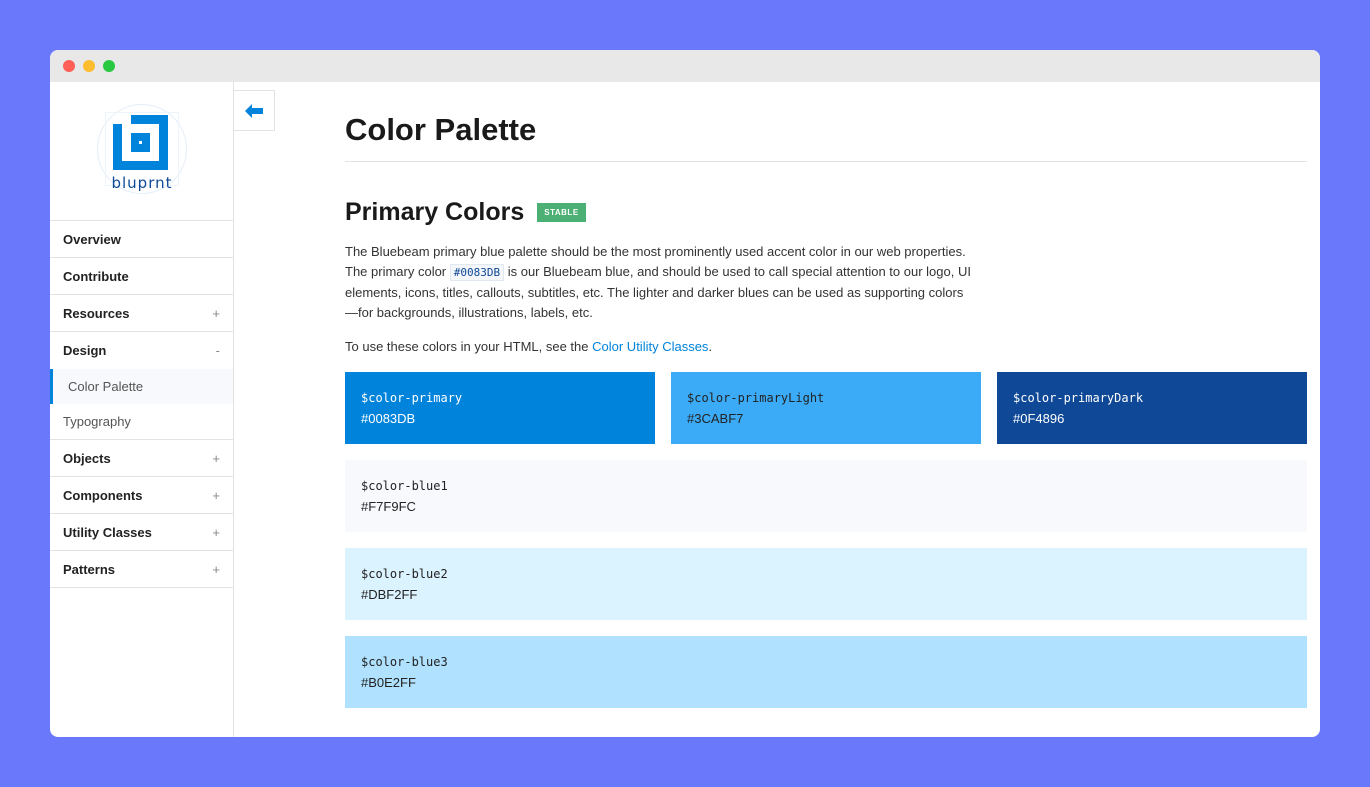  What do you see at coordinates (141, 313) in the screenshot?
I see `sidebar-item-resources: Resources +` at bounding box center [141, 313].